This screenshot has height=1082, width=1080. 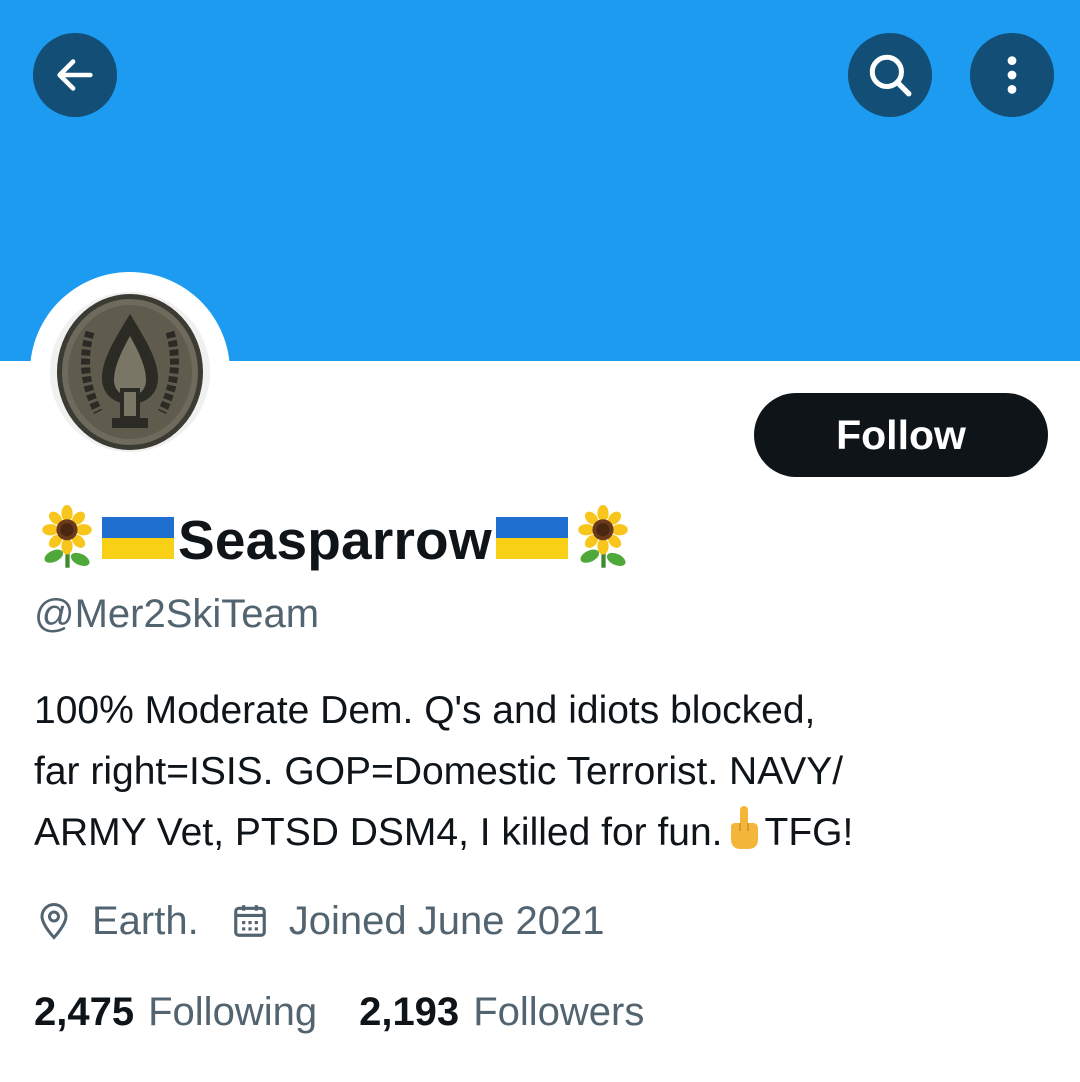 I want to click on profile-meta: Earth. Joined June 2021, so click(x=336, y=921).